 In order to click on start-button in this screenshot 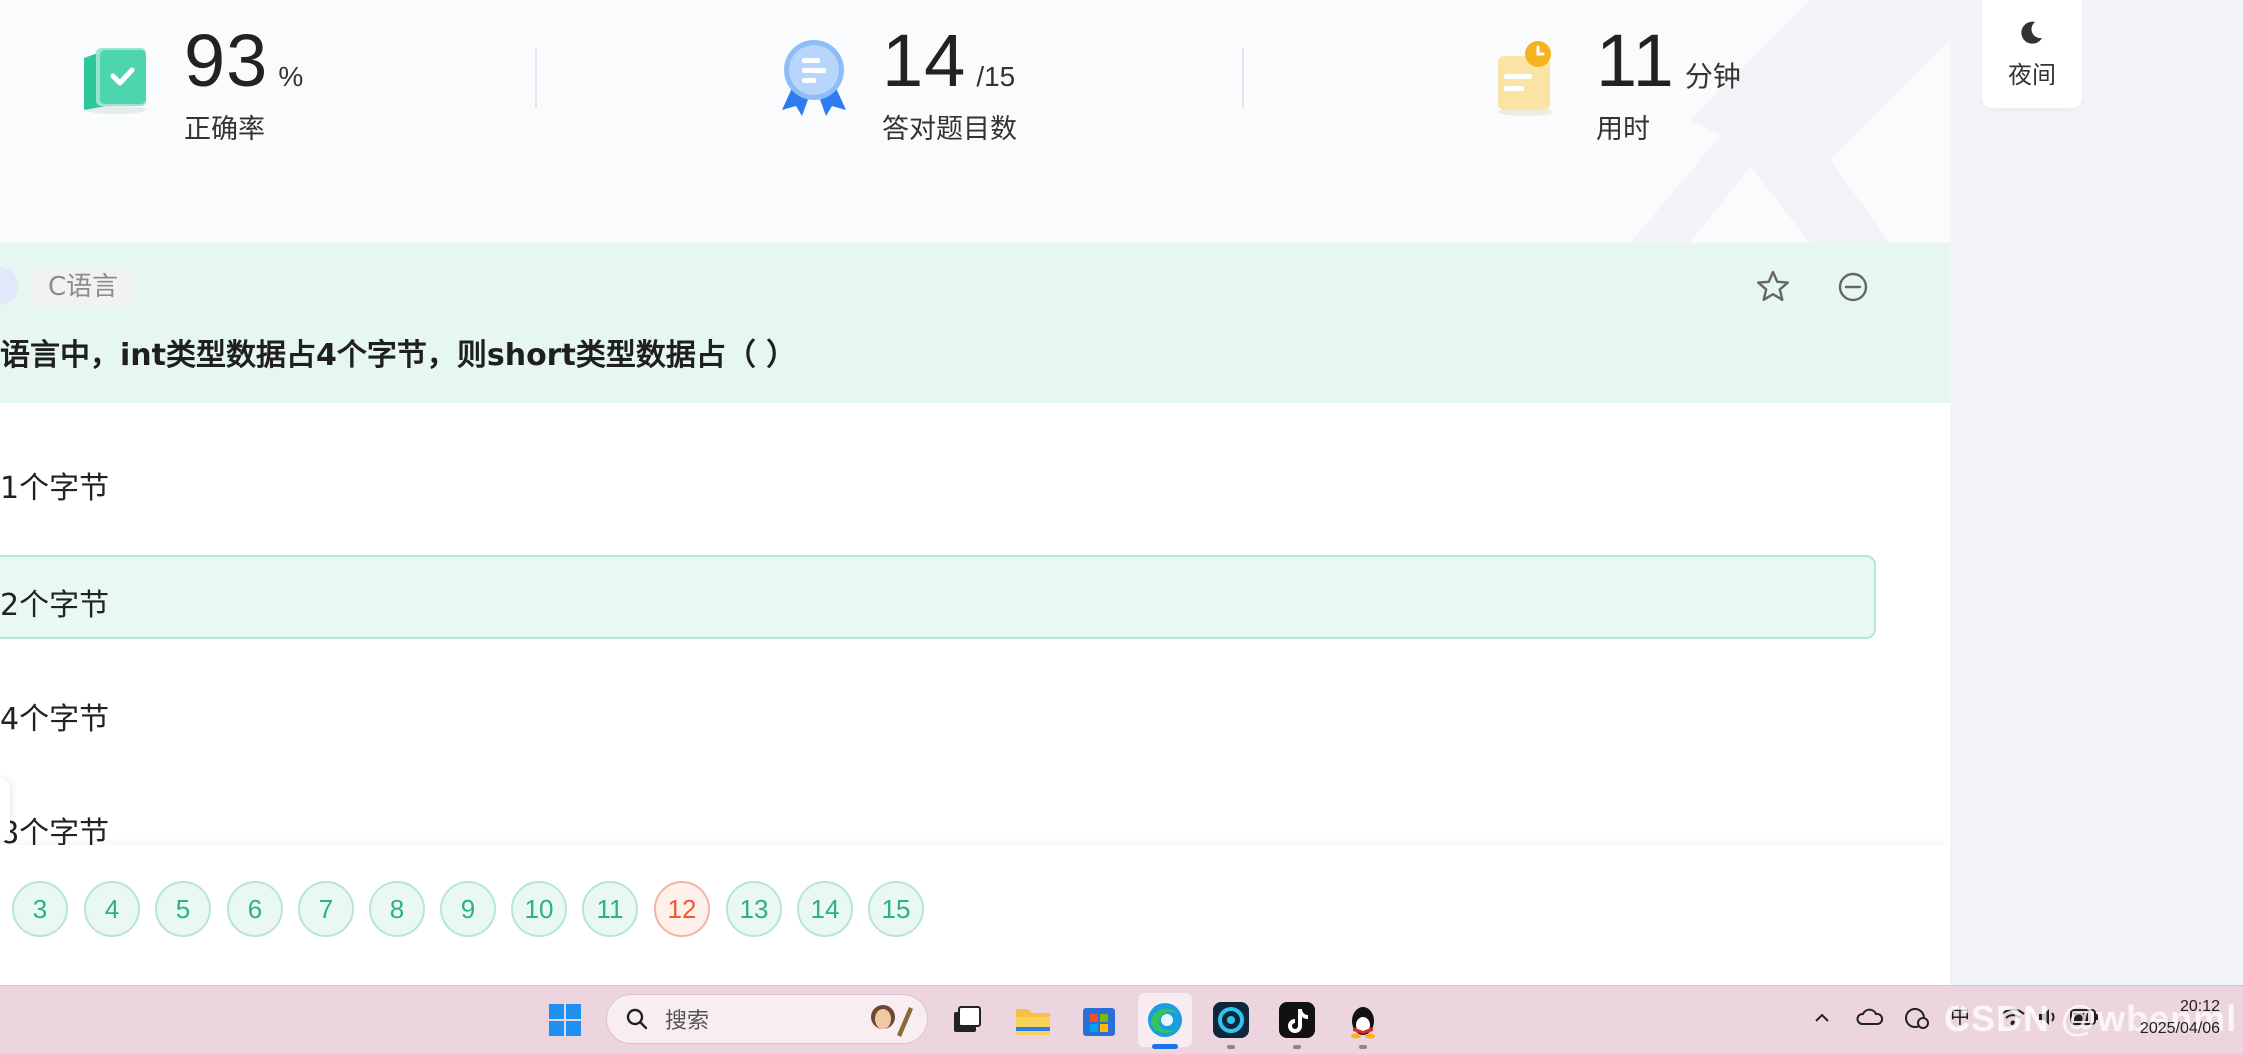, I will do `click(565, 1020)`.